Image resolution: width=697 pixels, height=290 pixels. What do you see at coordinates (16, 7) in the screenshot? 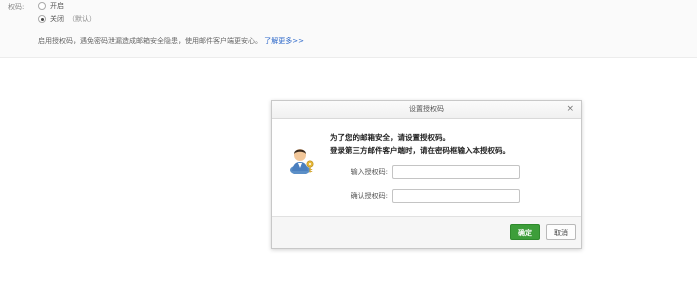
I see `setting-label: 权码:` at bounding box center [16, 7].